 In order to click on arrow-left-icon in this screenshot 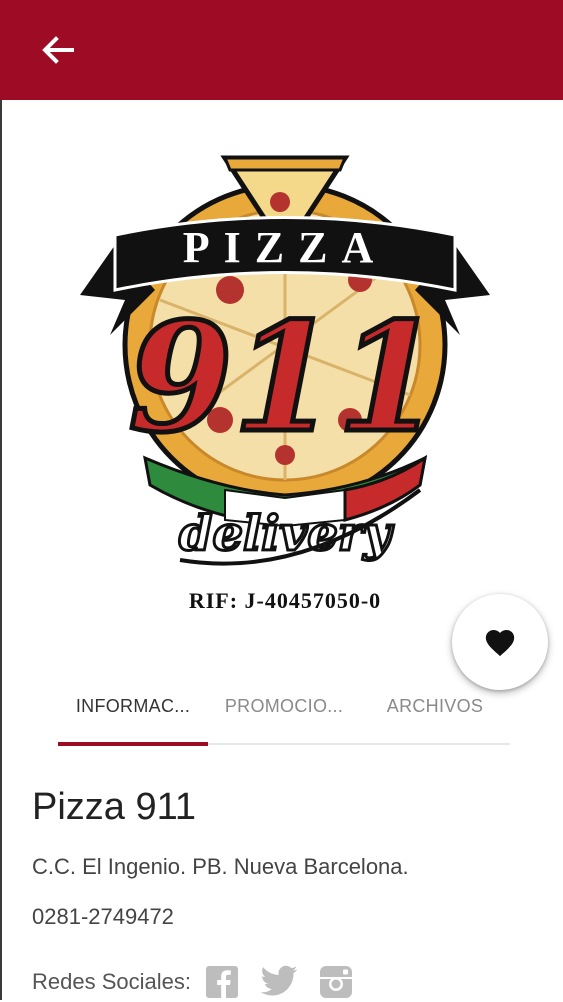, I will do `click(58, 50)`.